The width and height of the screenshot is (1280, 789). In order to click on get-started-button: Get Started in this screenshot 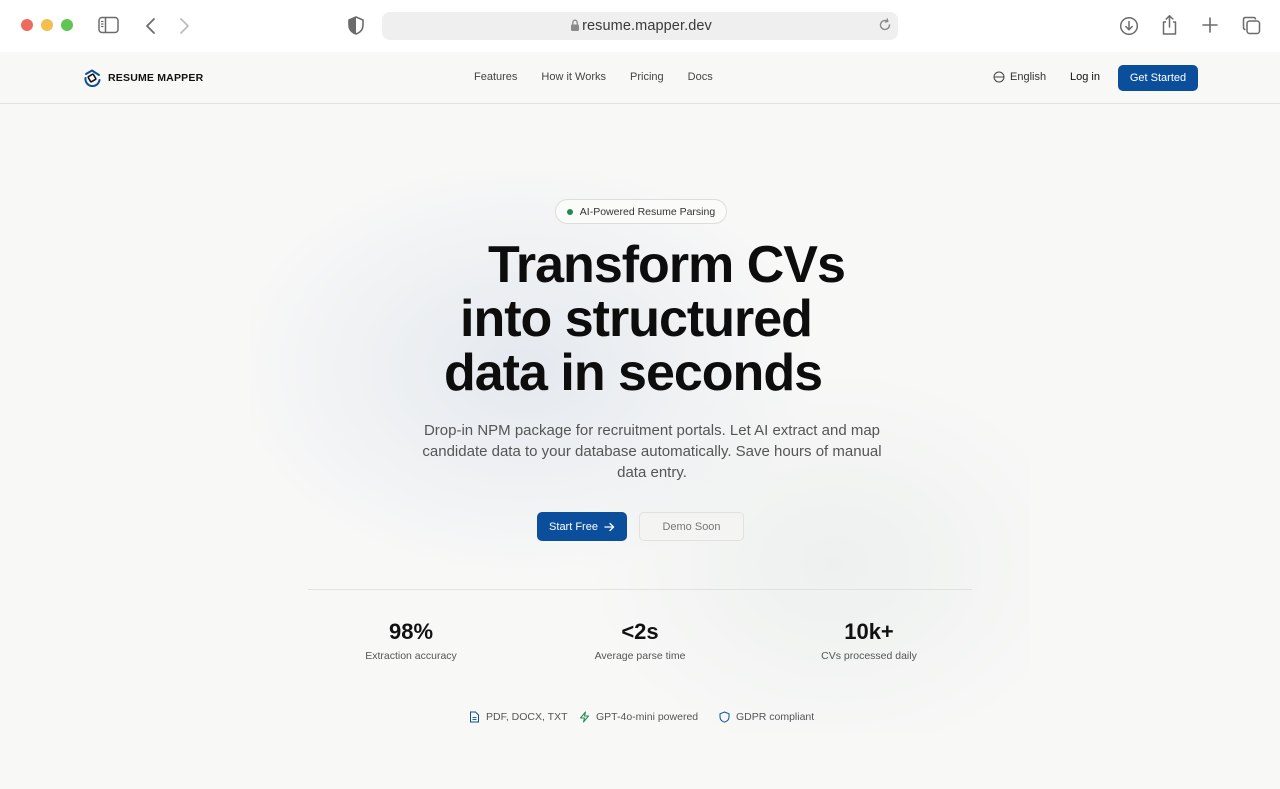, I will do `click(1158, 78)`.